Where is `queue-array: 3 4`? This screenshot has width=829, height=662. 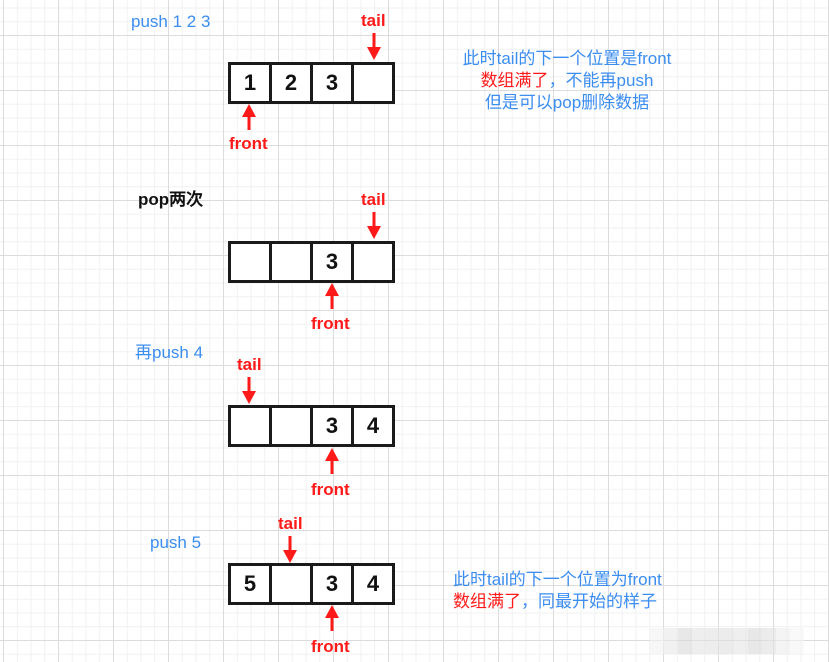
queue-array: 3 4 is located at coordinates (311, 426).